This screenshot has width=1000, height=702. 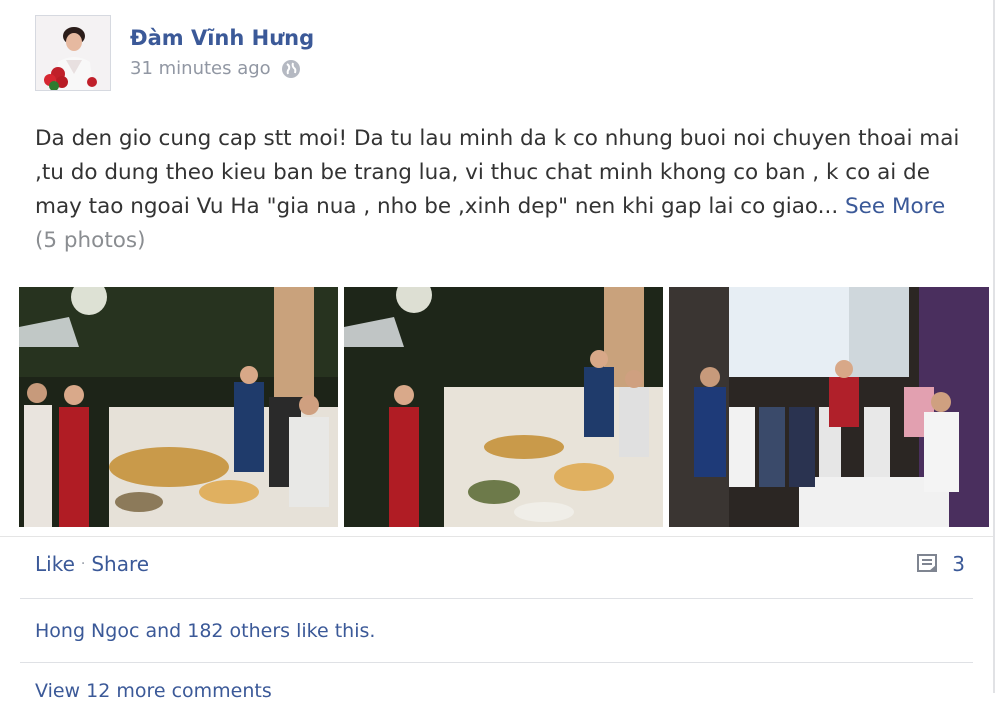 I want to click on liker-name: Hong Ngoc, so click(x=87, y=631).